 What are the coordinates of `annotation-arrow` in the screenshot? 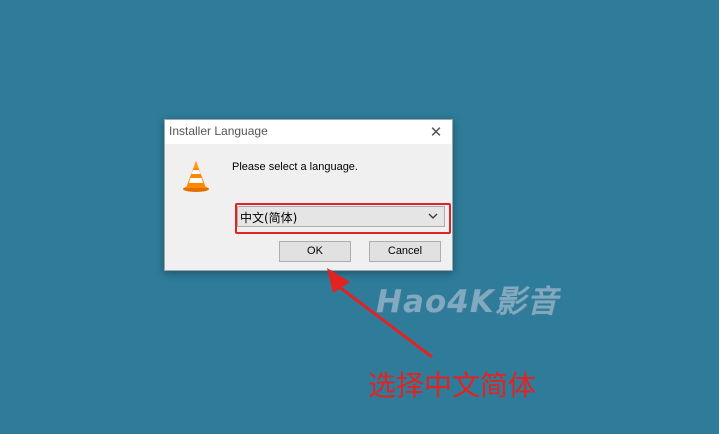 It's located at (380, 313).